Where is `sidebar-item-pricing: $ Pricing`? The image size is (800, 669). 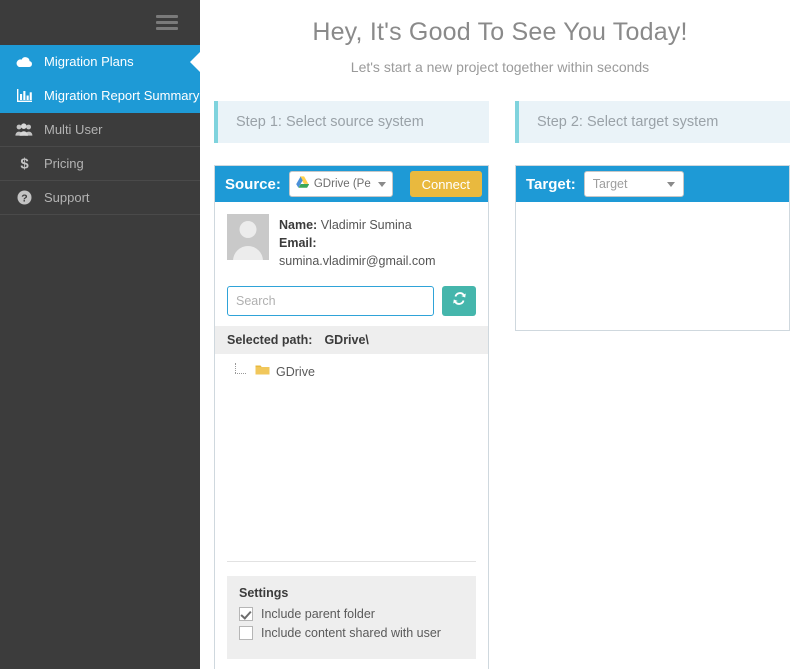 sidebar-item-pricing: $ Pricing is located at coordinates (100, 164).